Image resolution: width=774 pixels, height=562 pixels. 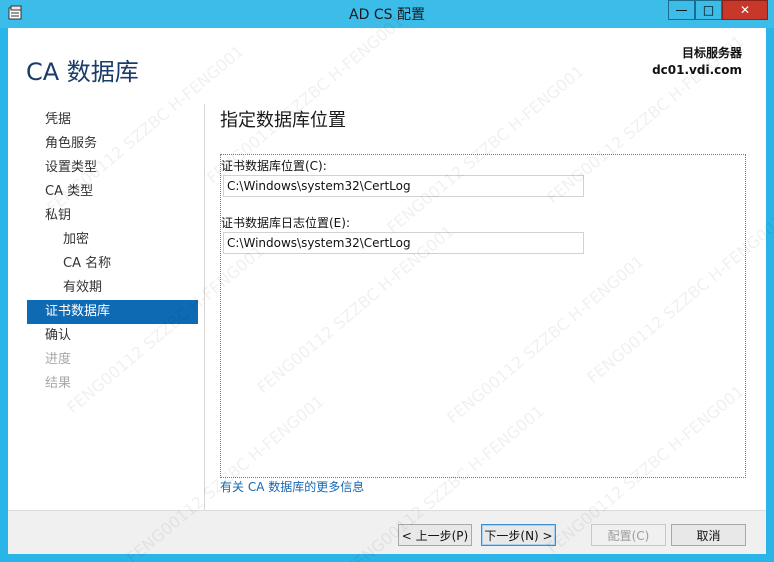 I want to click on nav-divider, so click(x=204, y=307).